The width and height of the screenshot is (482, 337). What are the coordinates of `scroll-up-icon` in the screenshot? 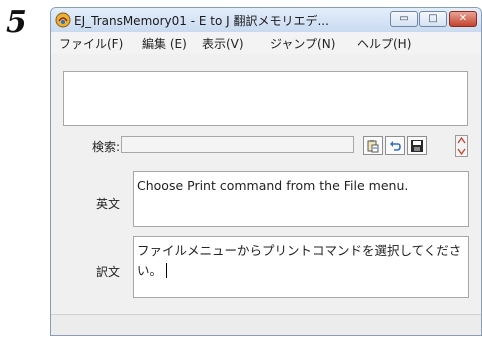 It's located at (461, 140).